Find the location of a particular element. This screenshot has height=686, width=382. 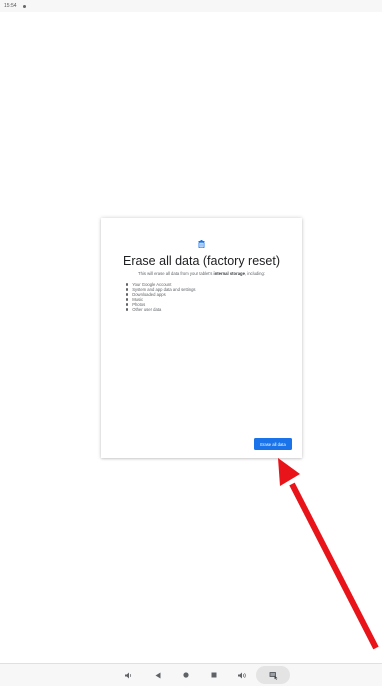

screenshot-icon is located at coordinates (273, 675).